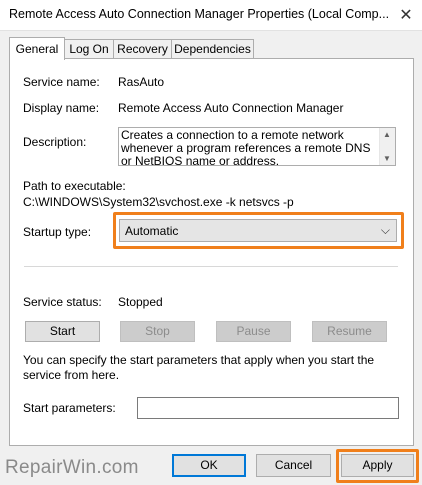  What do you see at coordinates (212, 48) in the screenshot?
I see `tab-dependencies: Dependencies` at bounding box center [212, 48].